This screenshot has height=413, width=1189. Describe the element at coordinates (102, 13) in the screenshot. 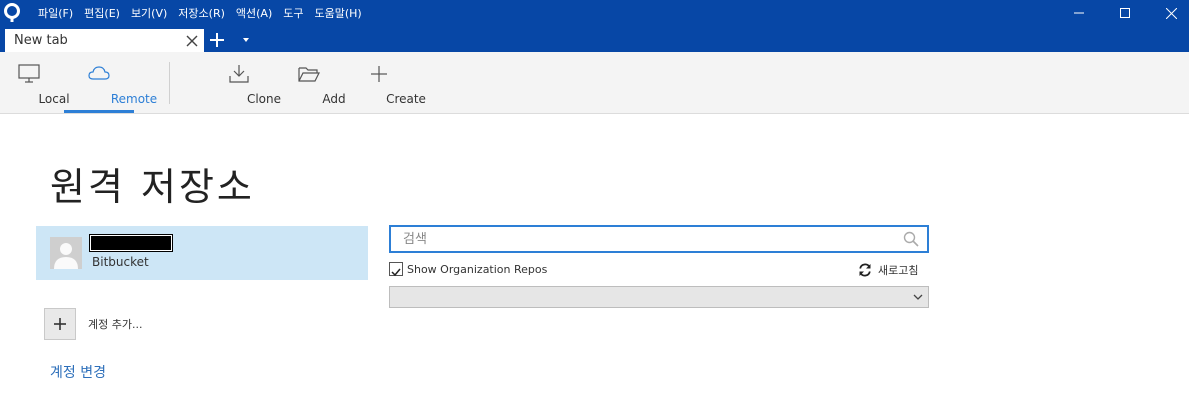

I see `menu-edit: 편집(E)` at that location.